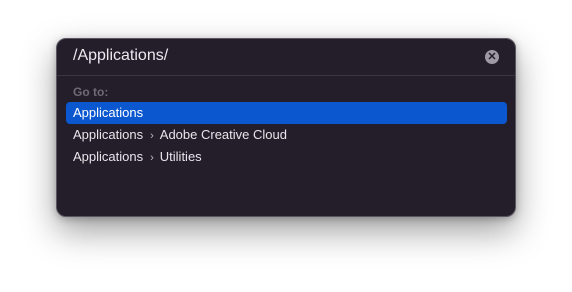 This screenshot has height=292, width=572. What do you see at coordinates (180, 156) in the screenshot?
I see `result-part: Utilities` at bounding box center [180, 156].